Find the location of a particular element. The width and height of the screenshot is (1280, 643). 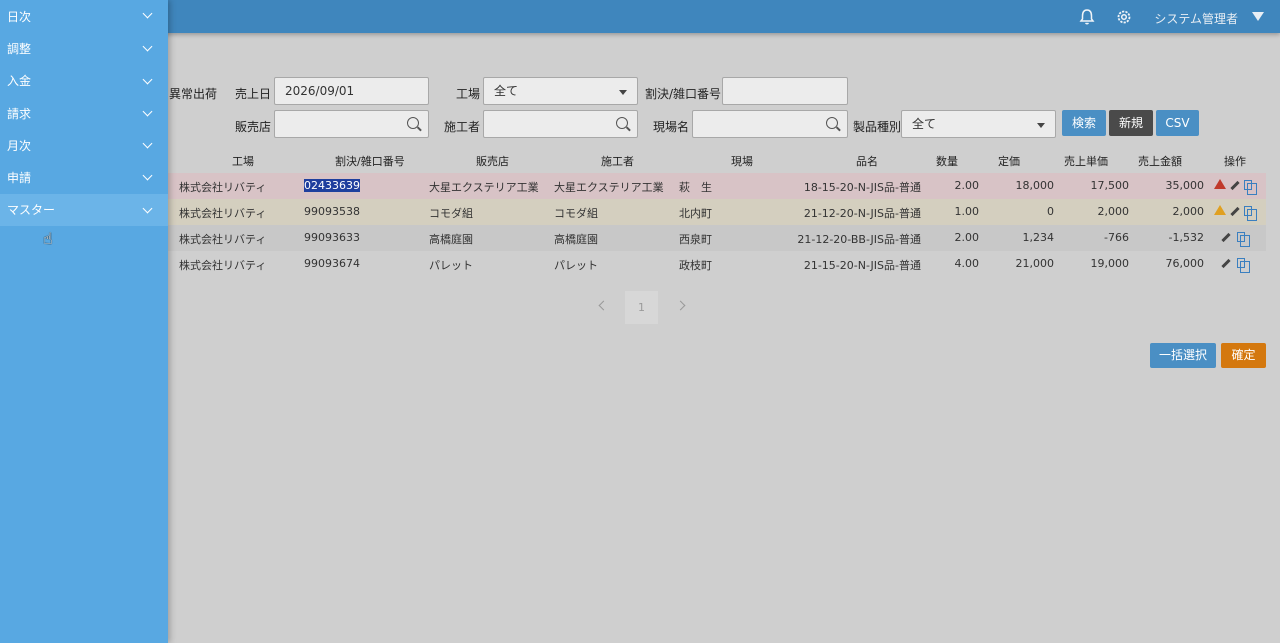

select-all-button: 一括選択 is located at coordinates (1183, 355).